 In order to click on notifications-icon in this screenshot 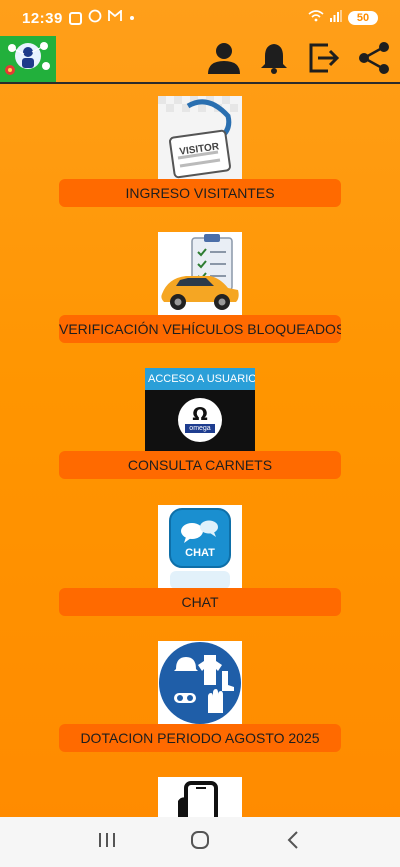, I will do `click(274, 60)`.